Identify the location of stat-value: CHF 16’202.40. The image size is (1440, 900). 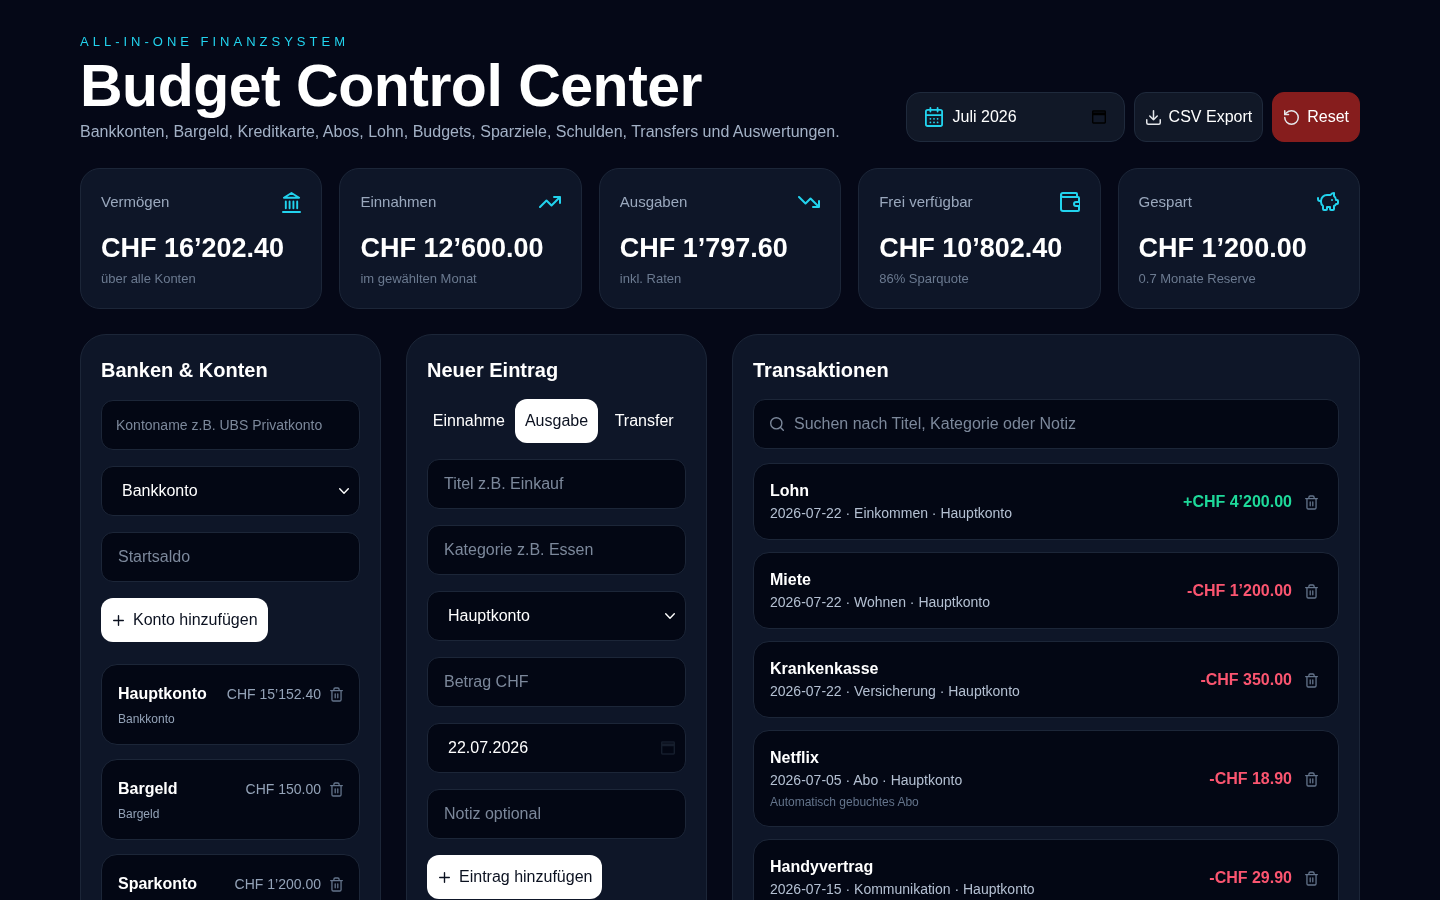
(193, 248).